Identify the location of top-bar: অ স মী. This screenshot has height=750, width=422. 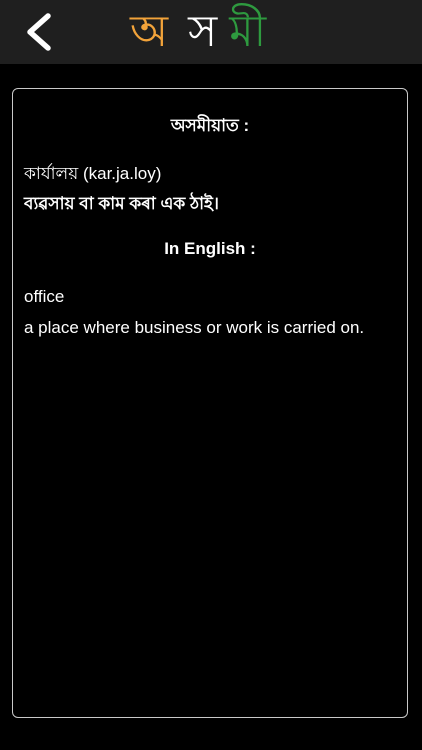
(211, 32).